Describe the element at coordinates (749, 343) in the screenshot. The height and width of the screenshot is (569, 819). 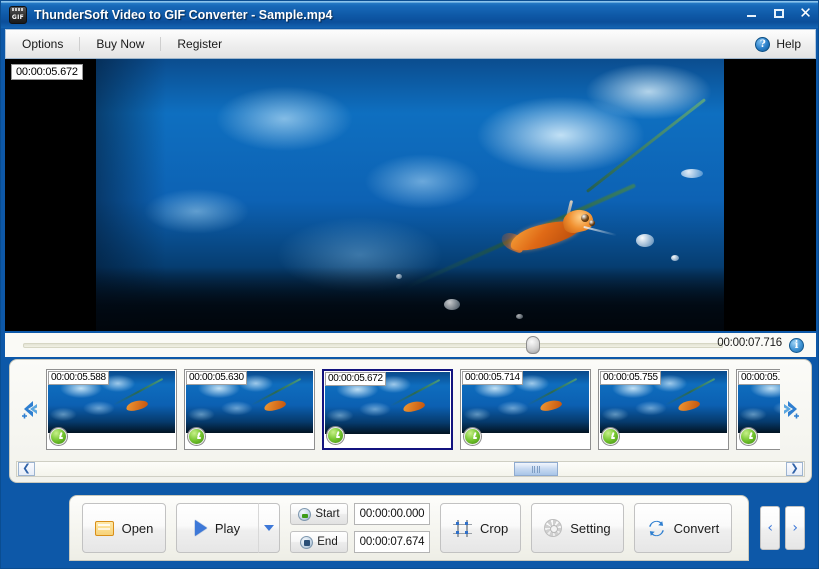
I see `total-duration-label: 00:00:07.716` at that location.